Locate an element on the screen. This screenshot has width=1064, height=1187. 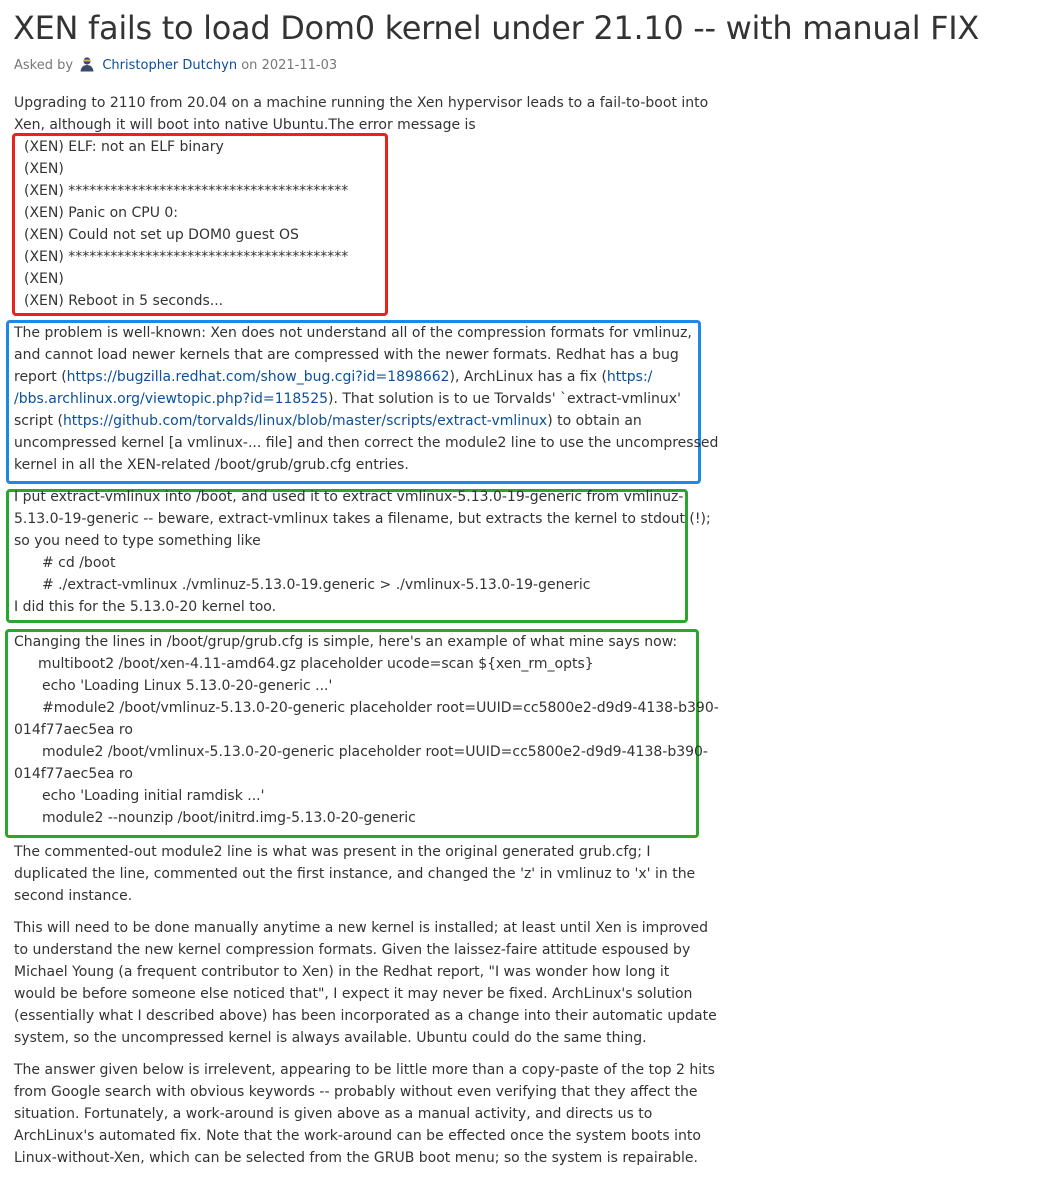
problem-text: ) to obtain an is located at coordinates (594, 421).